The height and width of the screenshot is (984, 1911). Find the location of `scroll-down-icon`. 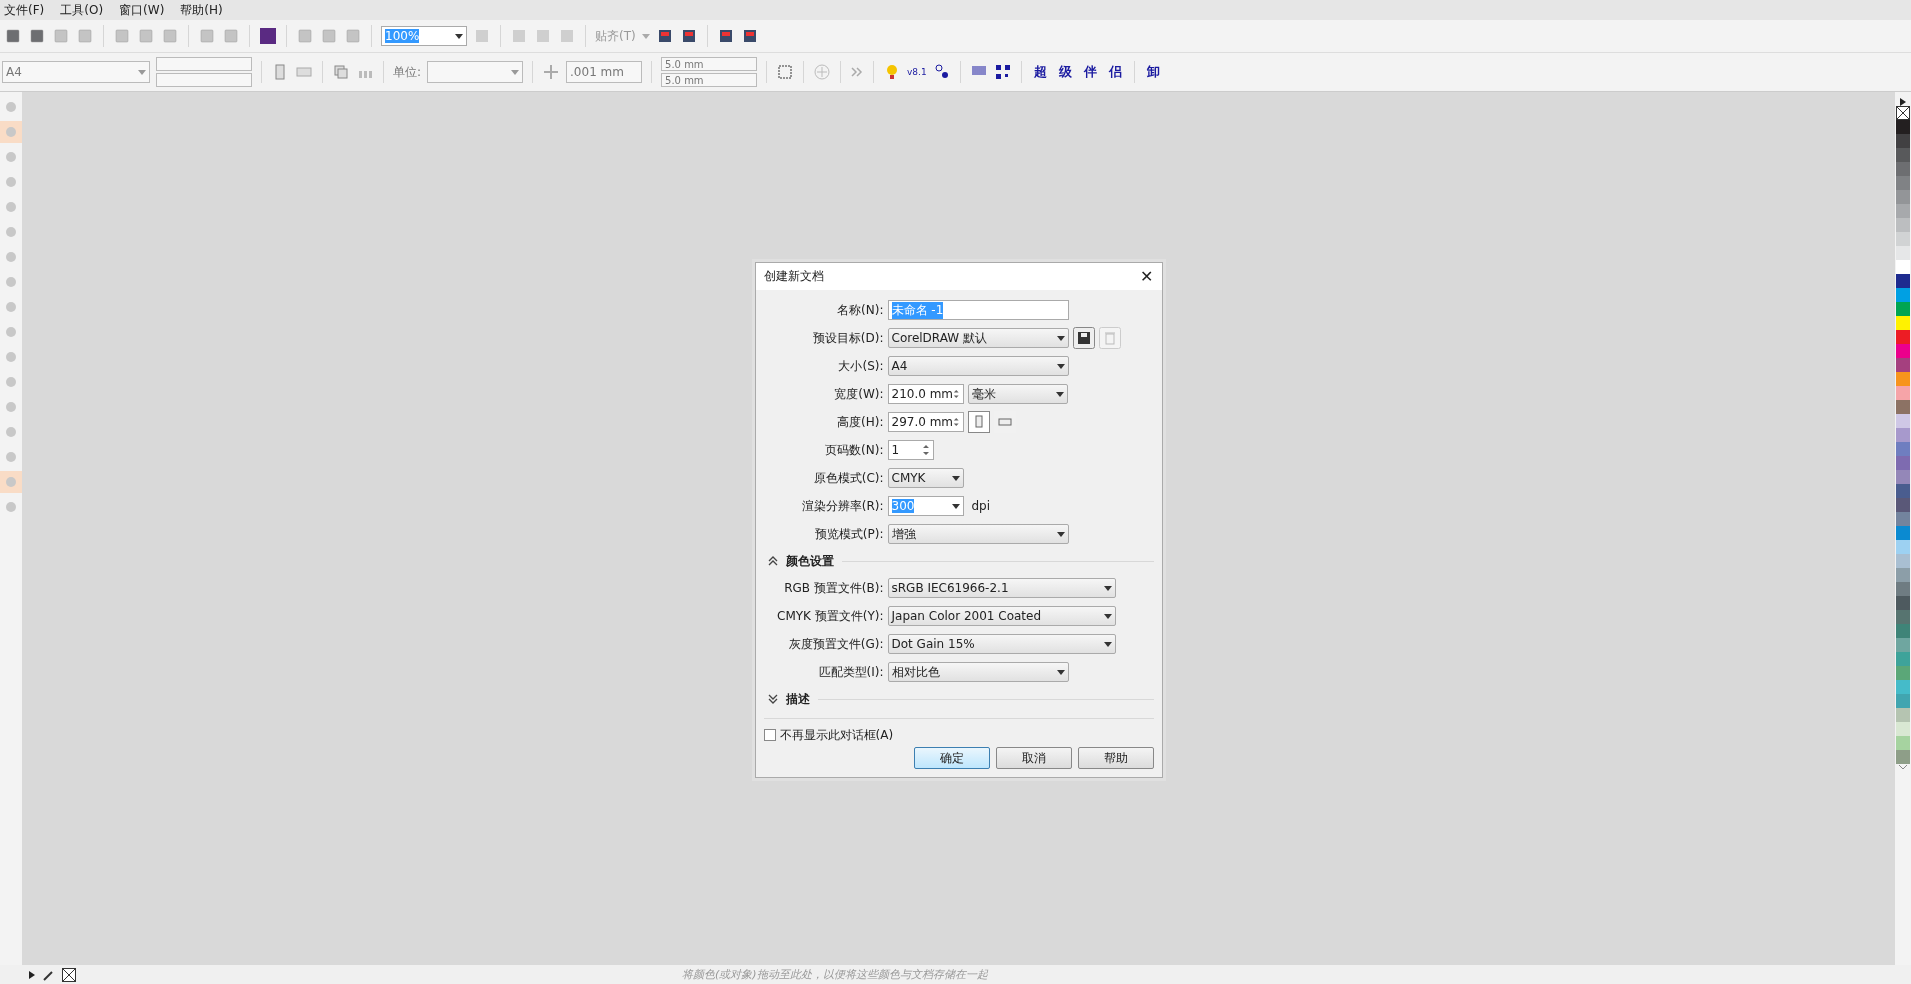

scroll-down-icon is located at coordinates (1903, 767).